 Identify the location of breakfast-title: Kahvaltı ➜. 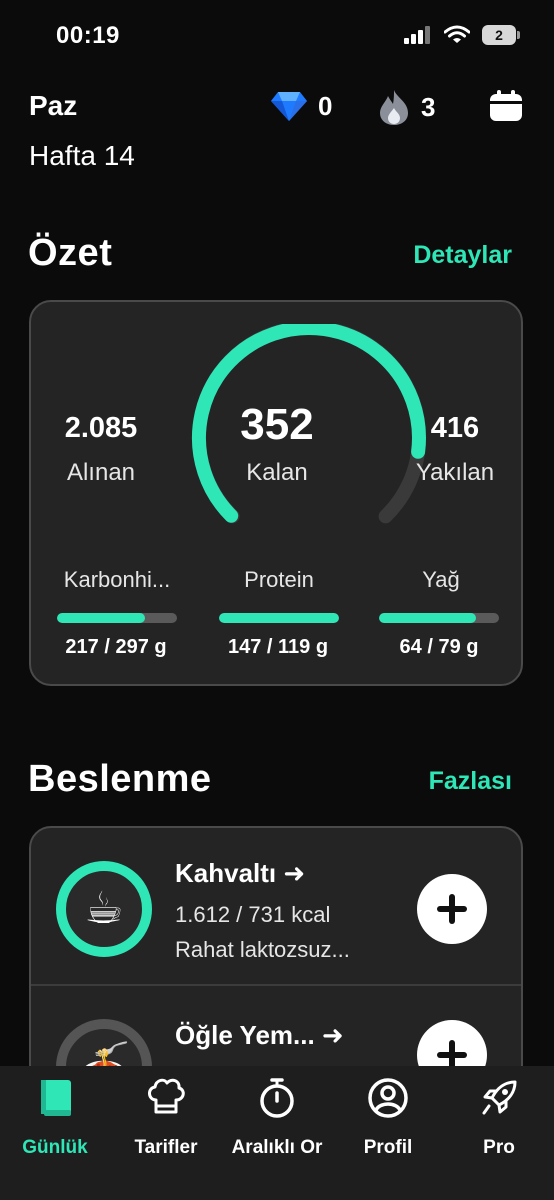
(240, 873).